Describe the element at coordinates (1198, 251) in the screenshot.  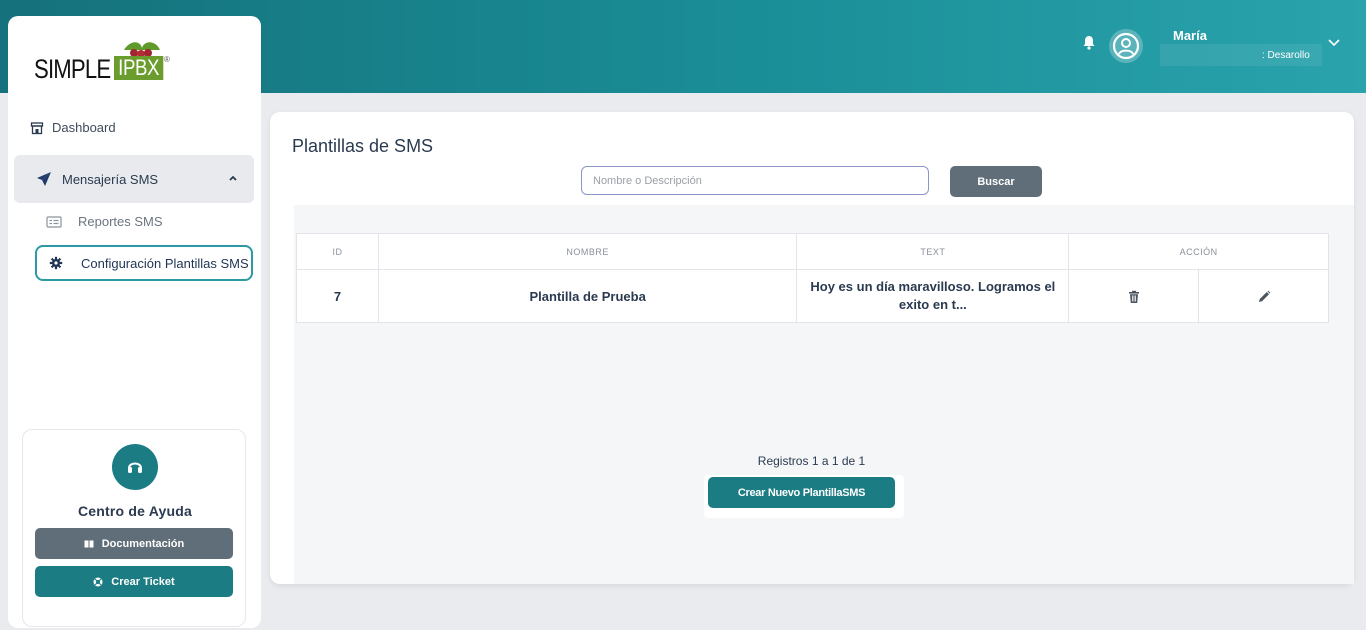
I see `column-header-accion: ACCIÓN` at that location.